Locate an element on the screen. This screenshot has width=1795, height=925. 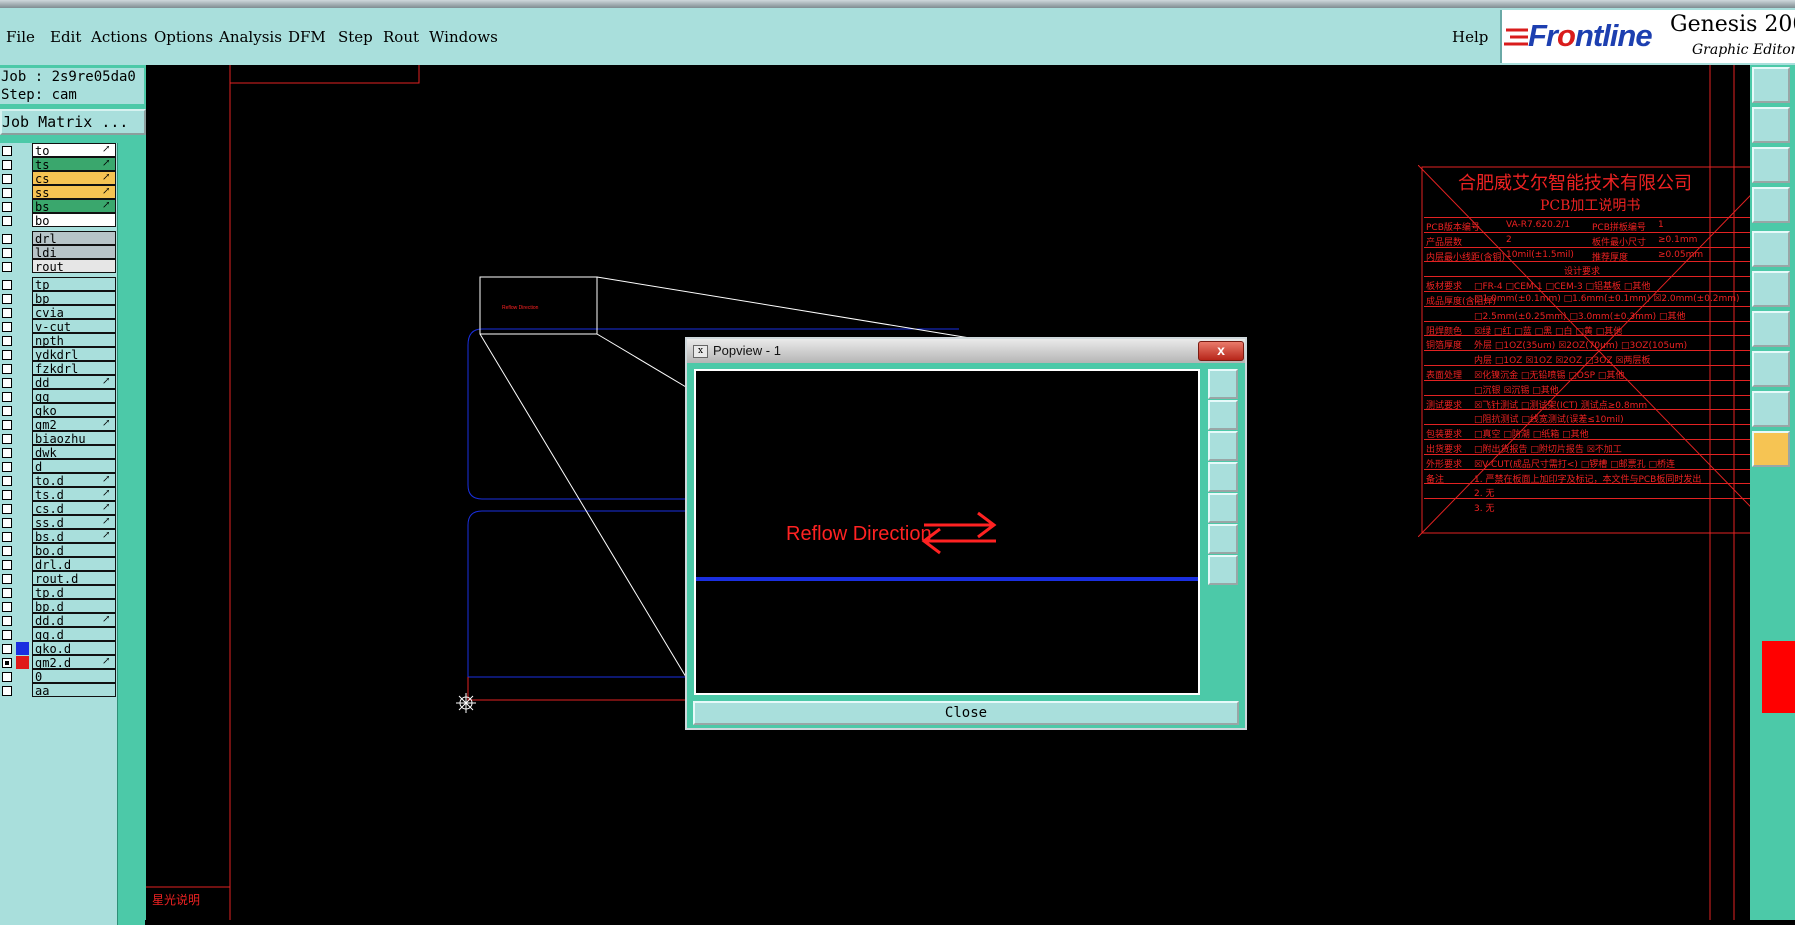
layer-name: rout.d is located at coordinates (74, 578).